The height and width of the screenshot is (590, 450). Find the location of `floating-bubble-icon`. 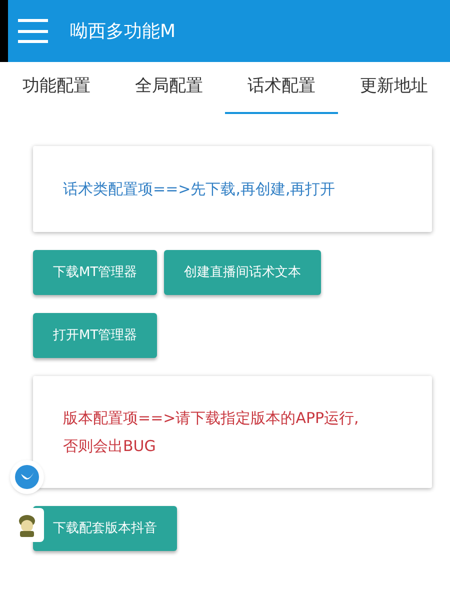

floating-bubble-icon is located at coordinates (27, 477).